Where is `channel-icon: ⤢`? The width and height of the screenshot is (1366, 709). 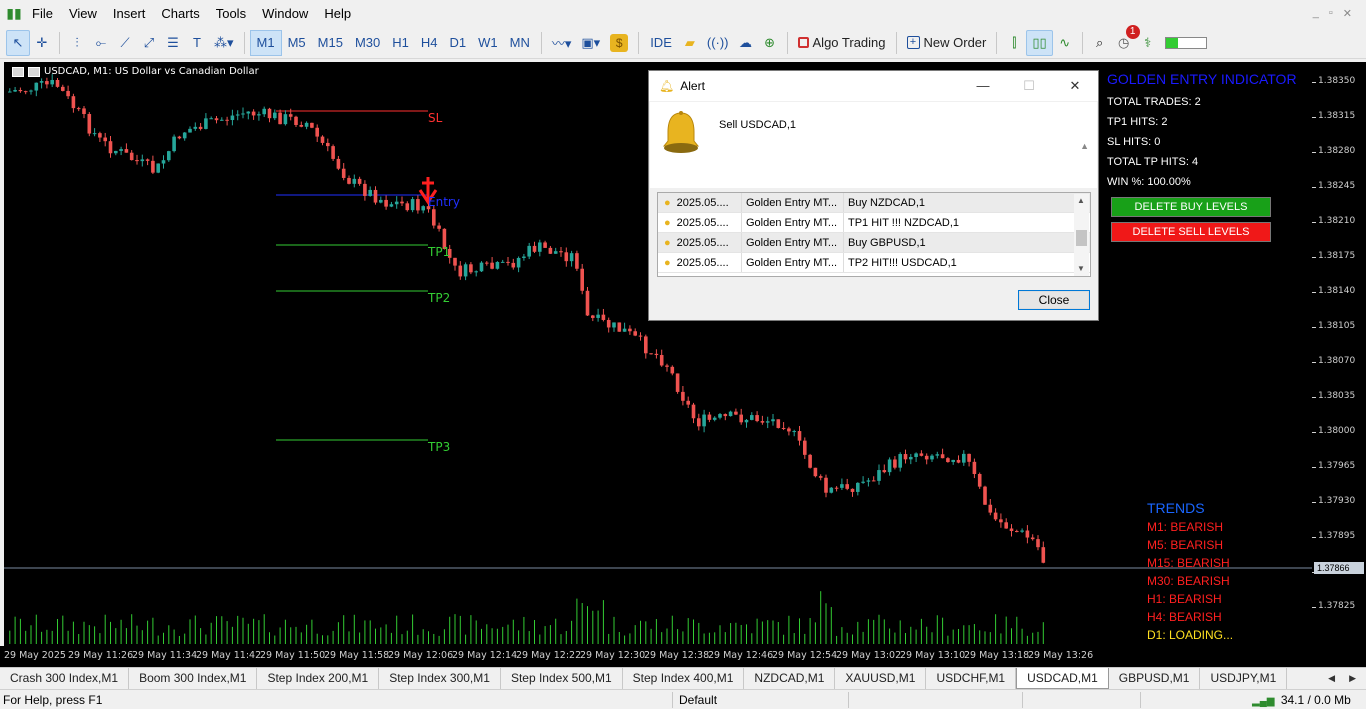 channel-icon: ⤢ is located at coordinates (149, 43).